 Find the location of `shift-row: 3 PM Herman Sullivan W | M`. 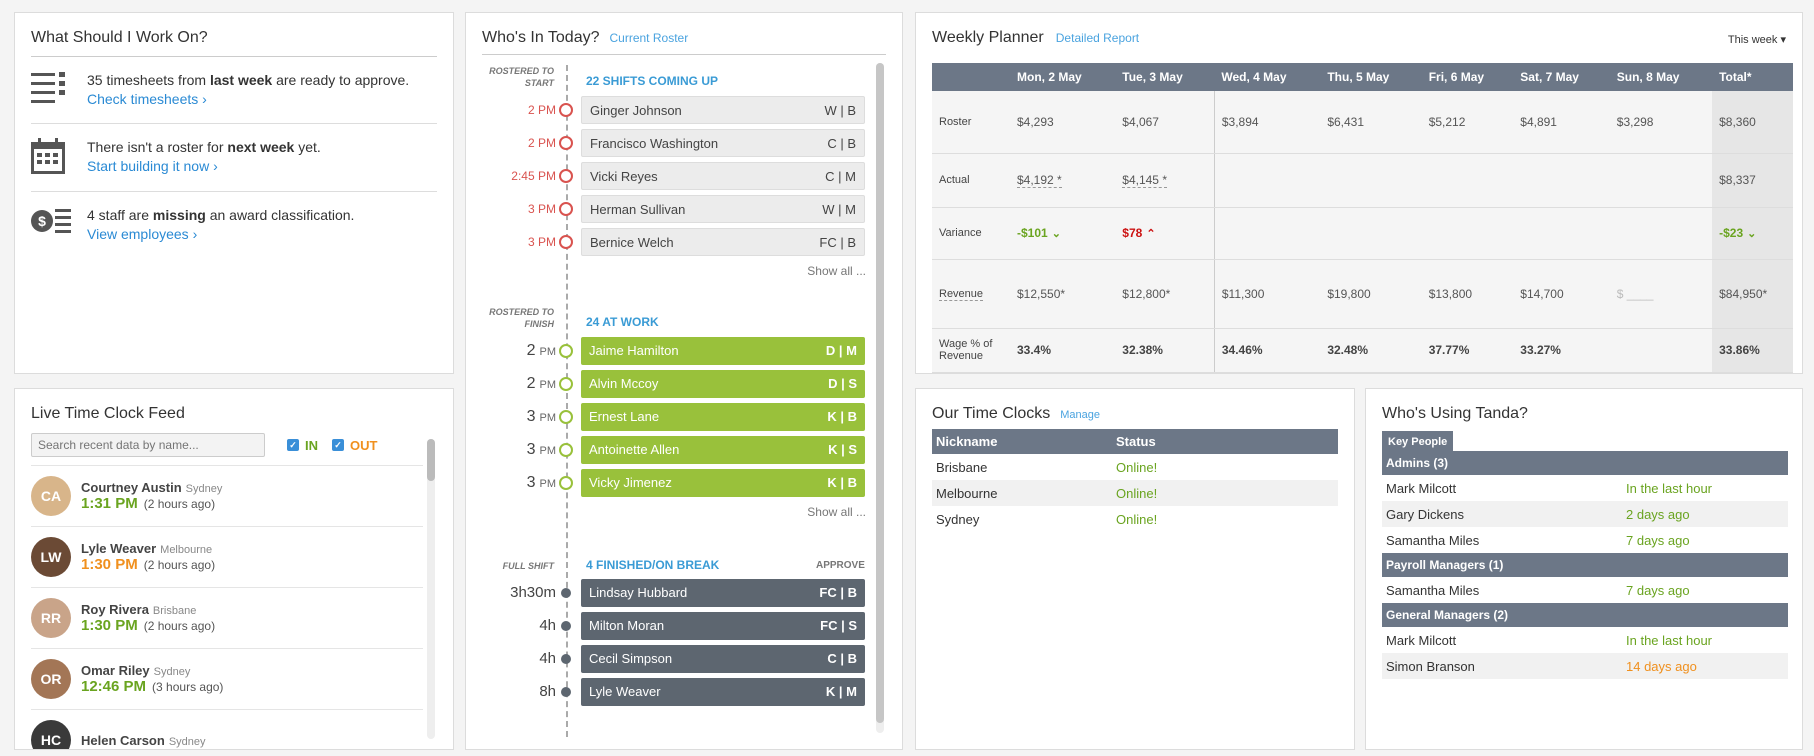

shift-row: 3 PM Herman Sullivan W | M is located at coordinates (666, 209).